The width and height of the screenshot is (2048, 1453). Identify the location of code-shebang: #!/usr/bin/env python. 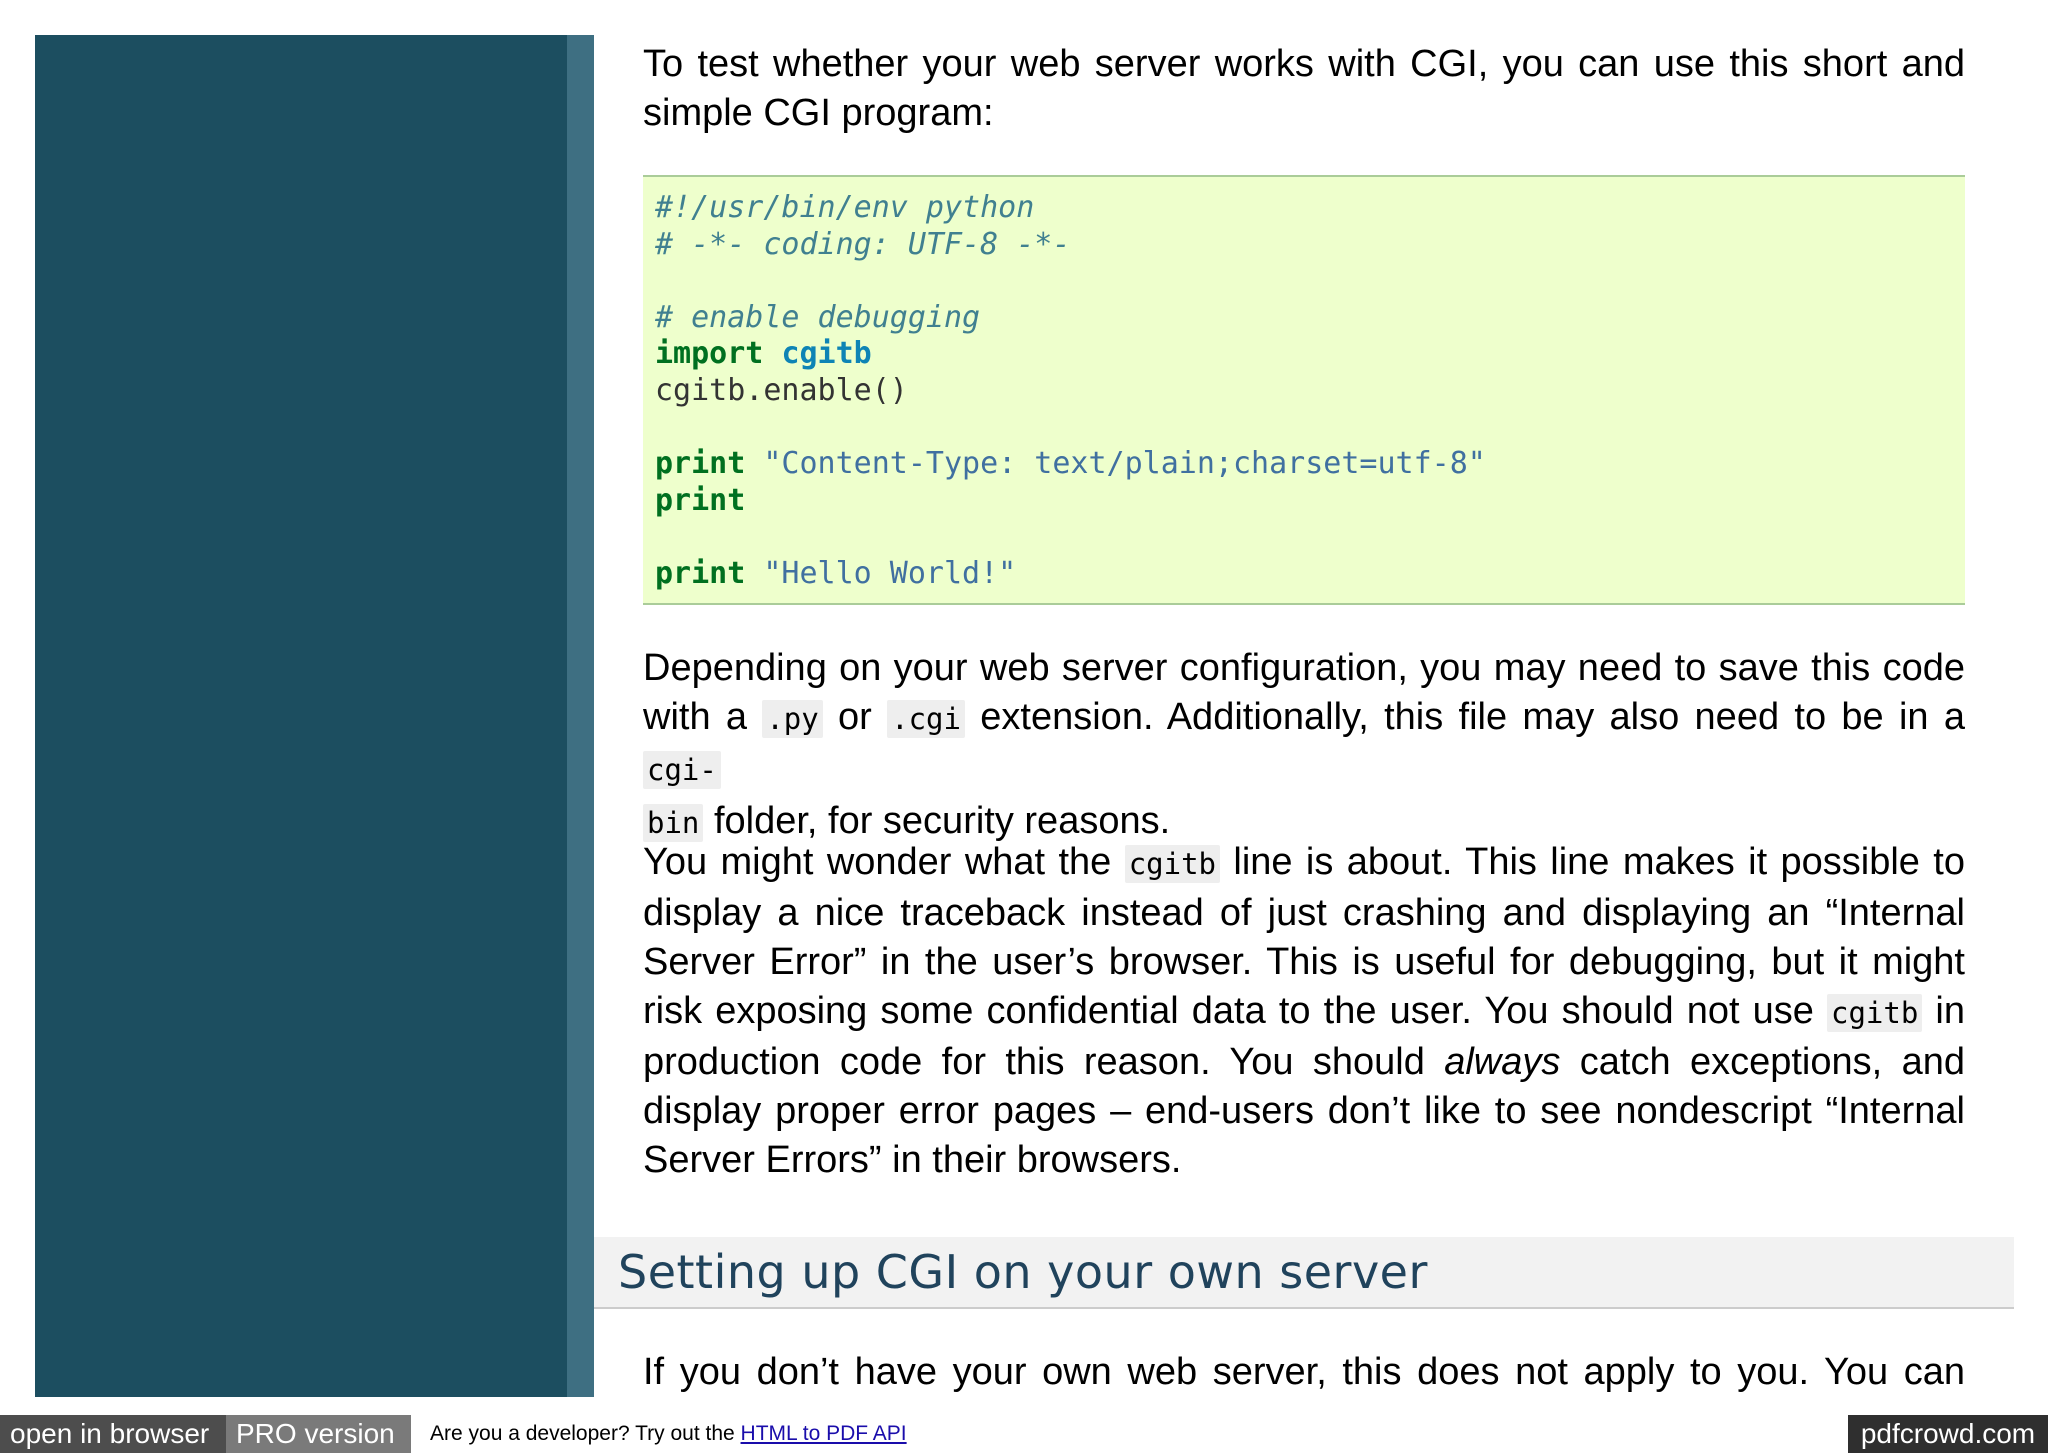
(845, 207).